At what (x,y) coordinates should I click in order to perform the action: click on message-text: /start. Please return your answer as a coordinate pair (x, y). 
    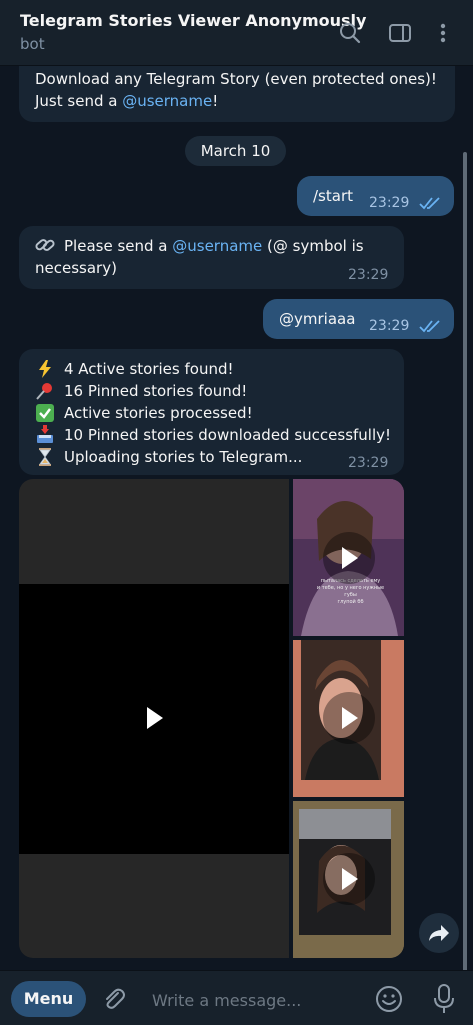
    Looking at the image, I should click on (333, 196).